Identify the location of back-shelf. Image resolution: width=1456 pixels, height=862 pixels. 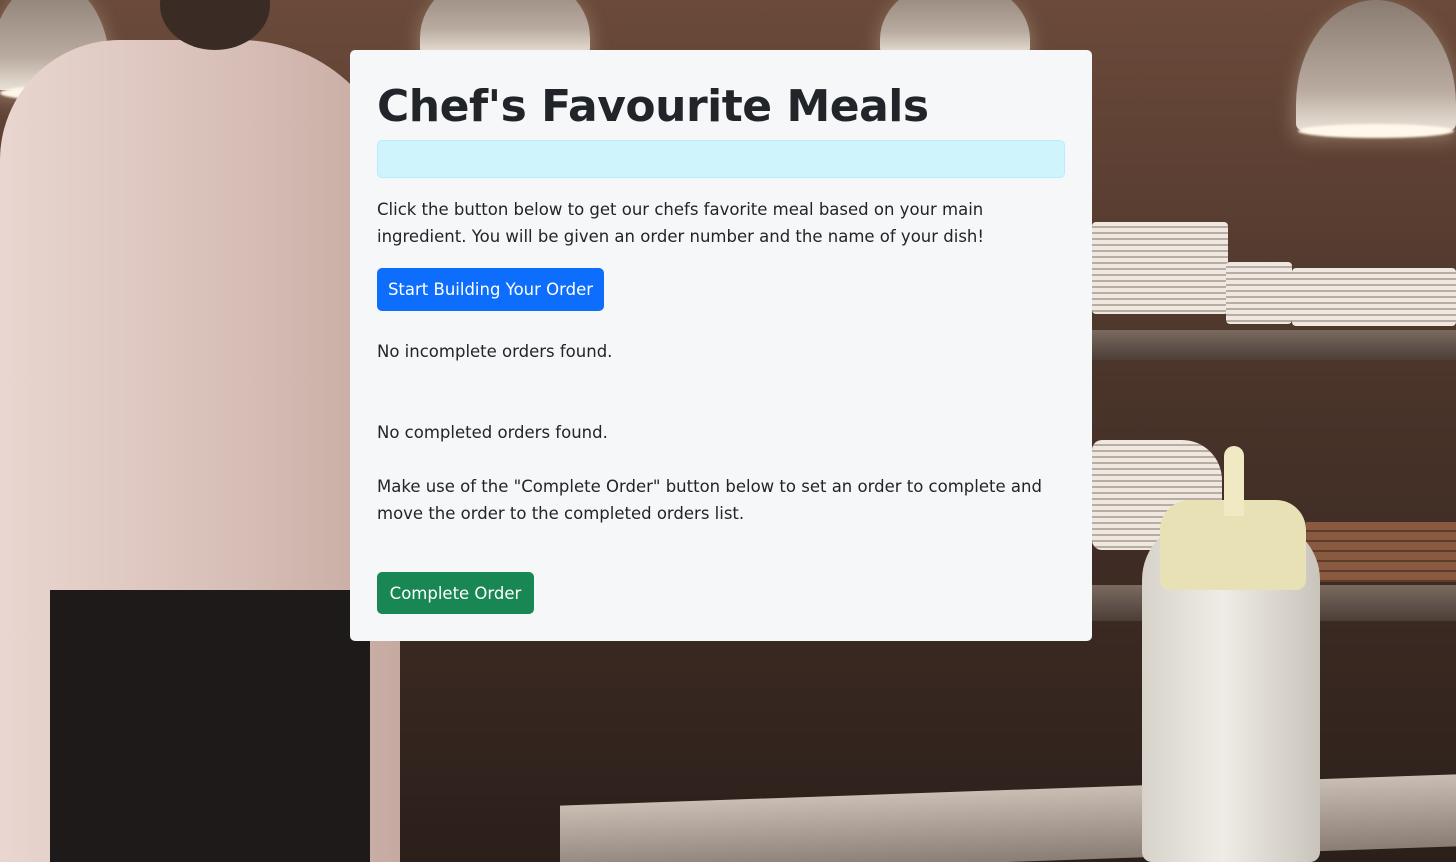
(1273, 345).